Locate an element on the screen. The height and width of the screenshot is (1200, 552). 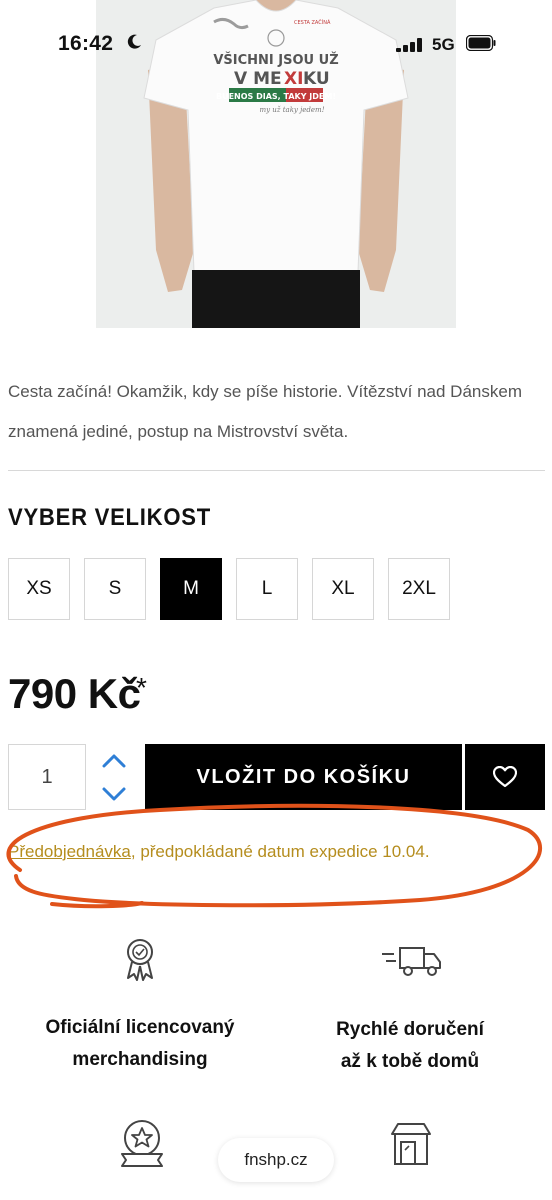
status-bar: 16:42 5G is located at coordinates (276, 45).